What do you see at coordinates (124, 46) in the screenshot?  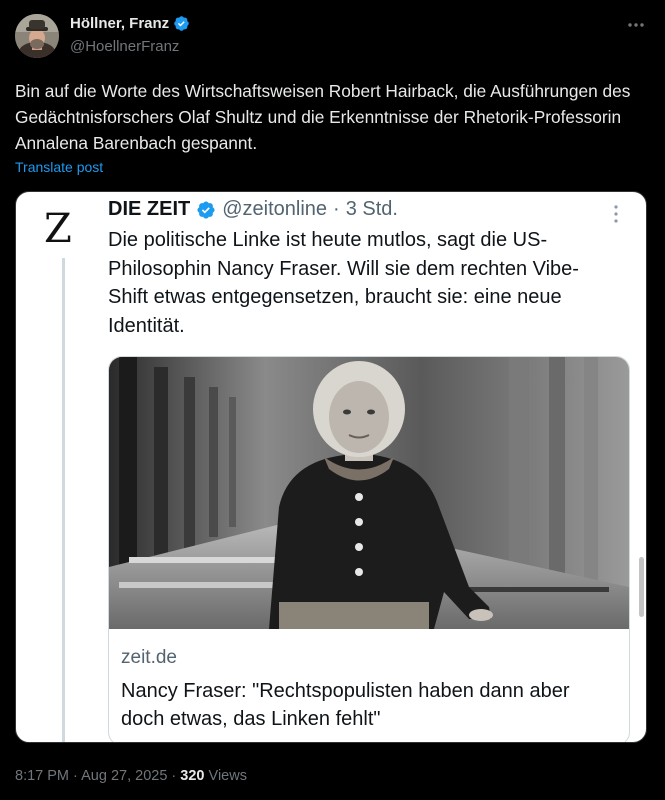 I see `author-handle: @HoellnerFranz` at bounding box center [124, 46].